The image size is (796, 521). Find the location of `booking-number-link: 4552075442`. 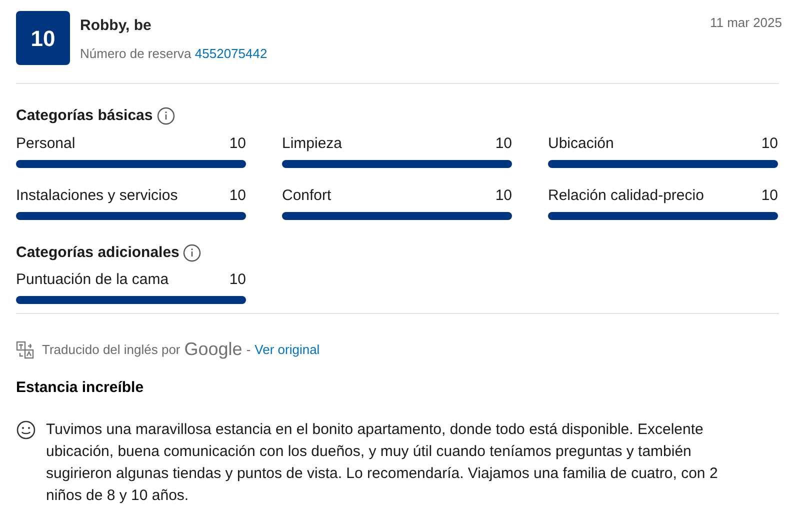

booking-number-link: 4552075442 is located at coordinates (231, 53).